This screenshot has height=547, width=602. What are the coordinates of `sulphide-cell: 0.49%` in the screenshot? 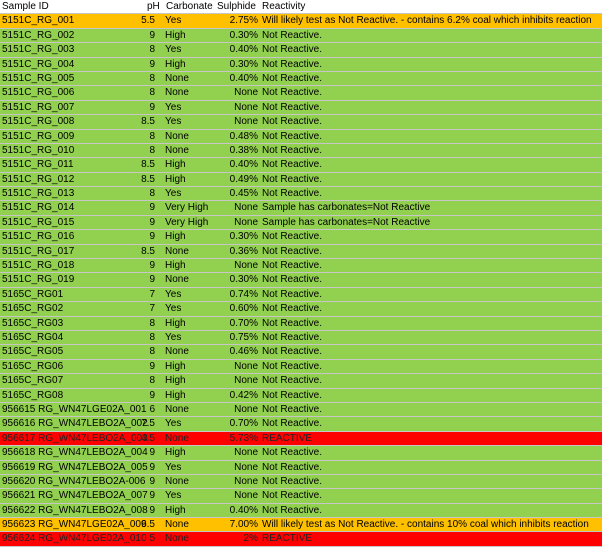 It's located at (224, 179).